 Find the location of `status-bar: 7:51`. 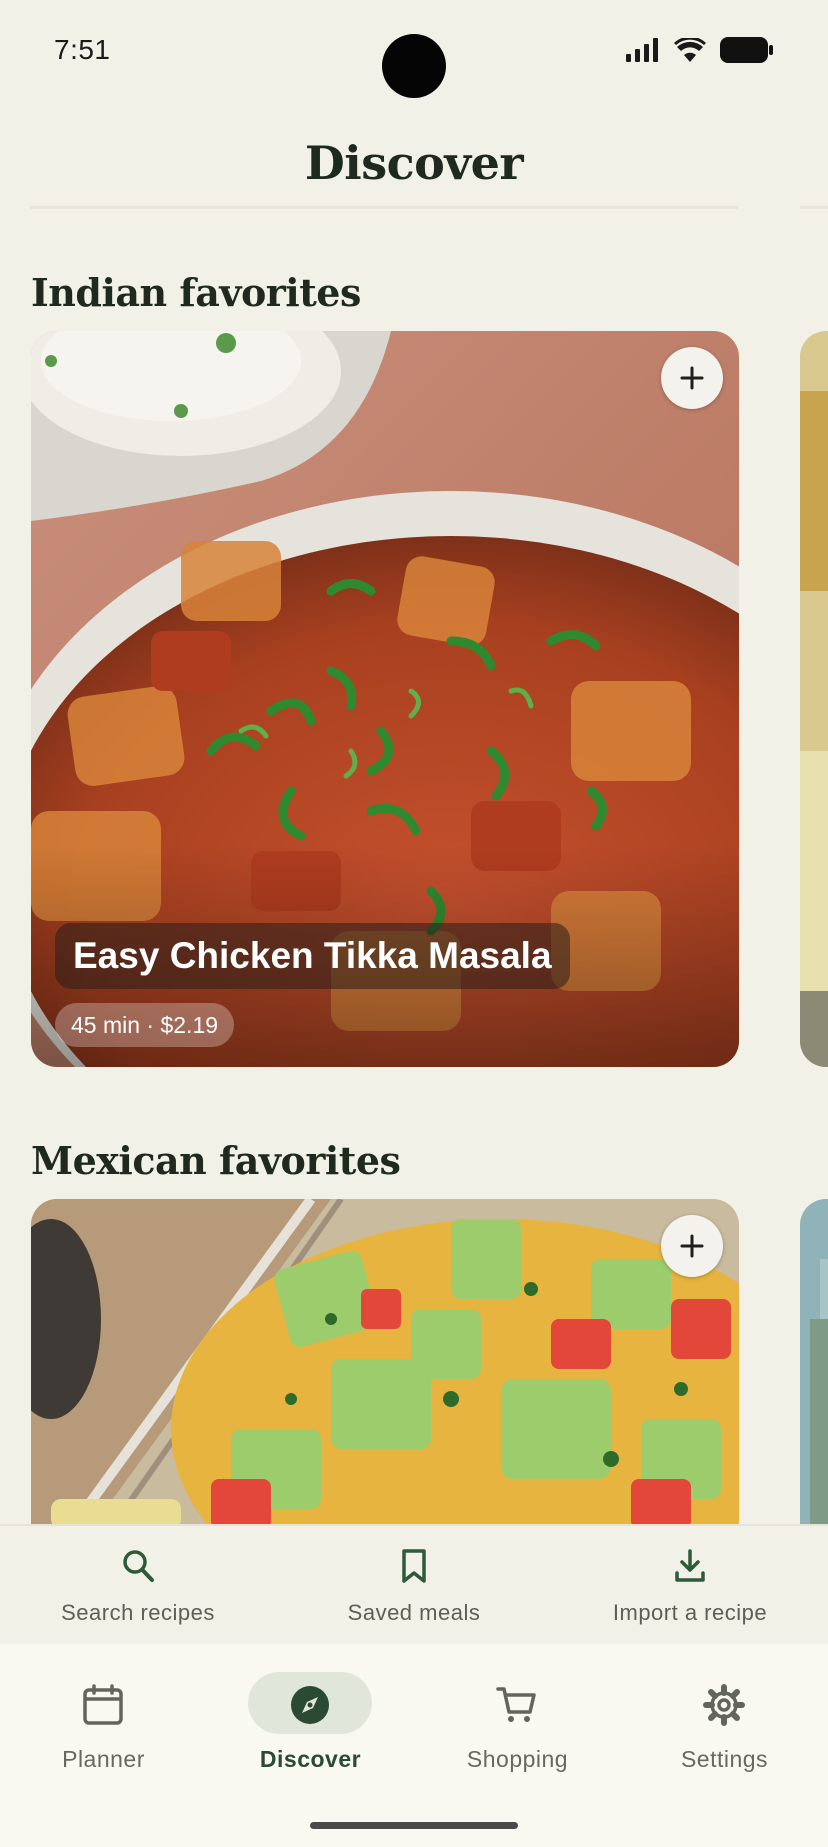

status-bar: 7:51 is located at coordinates (414, 50).